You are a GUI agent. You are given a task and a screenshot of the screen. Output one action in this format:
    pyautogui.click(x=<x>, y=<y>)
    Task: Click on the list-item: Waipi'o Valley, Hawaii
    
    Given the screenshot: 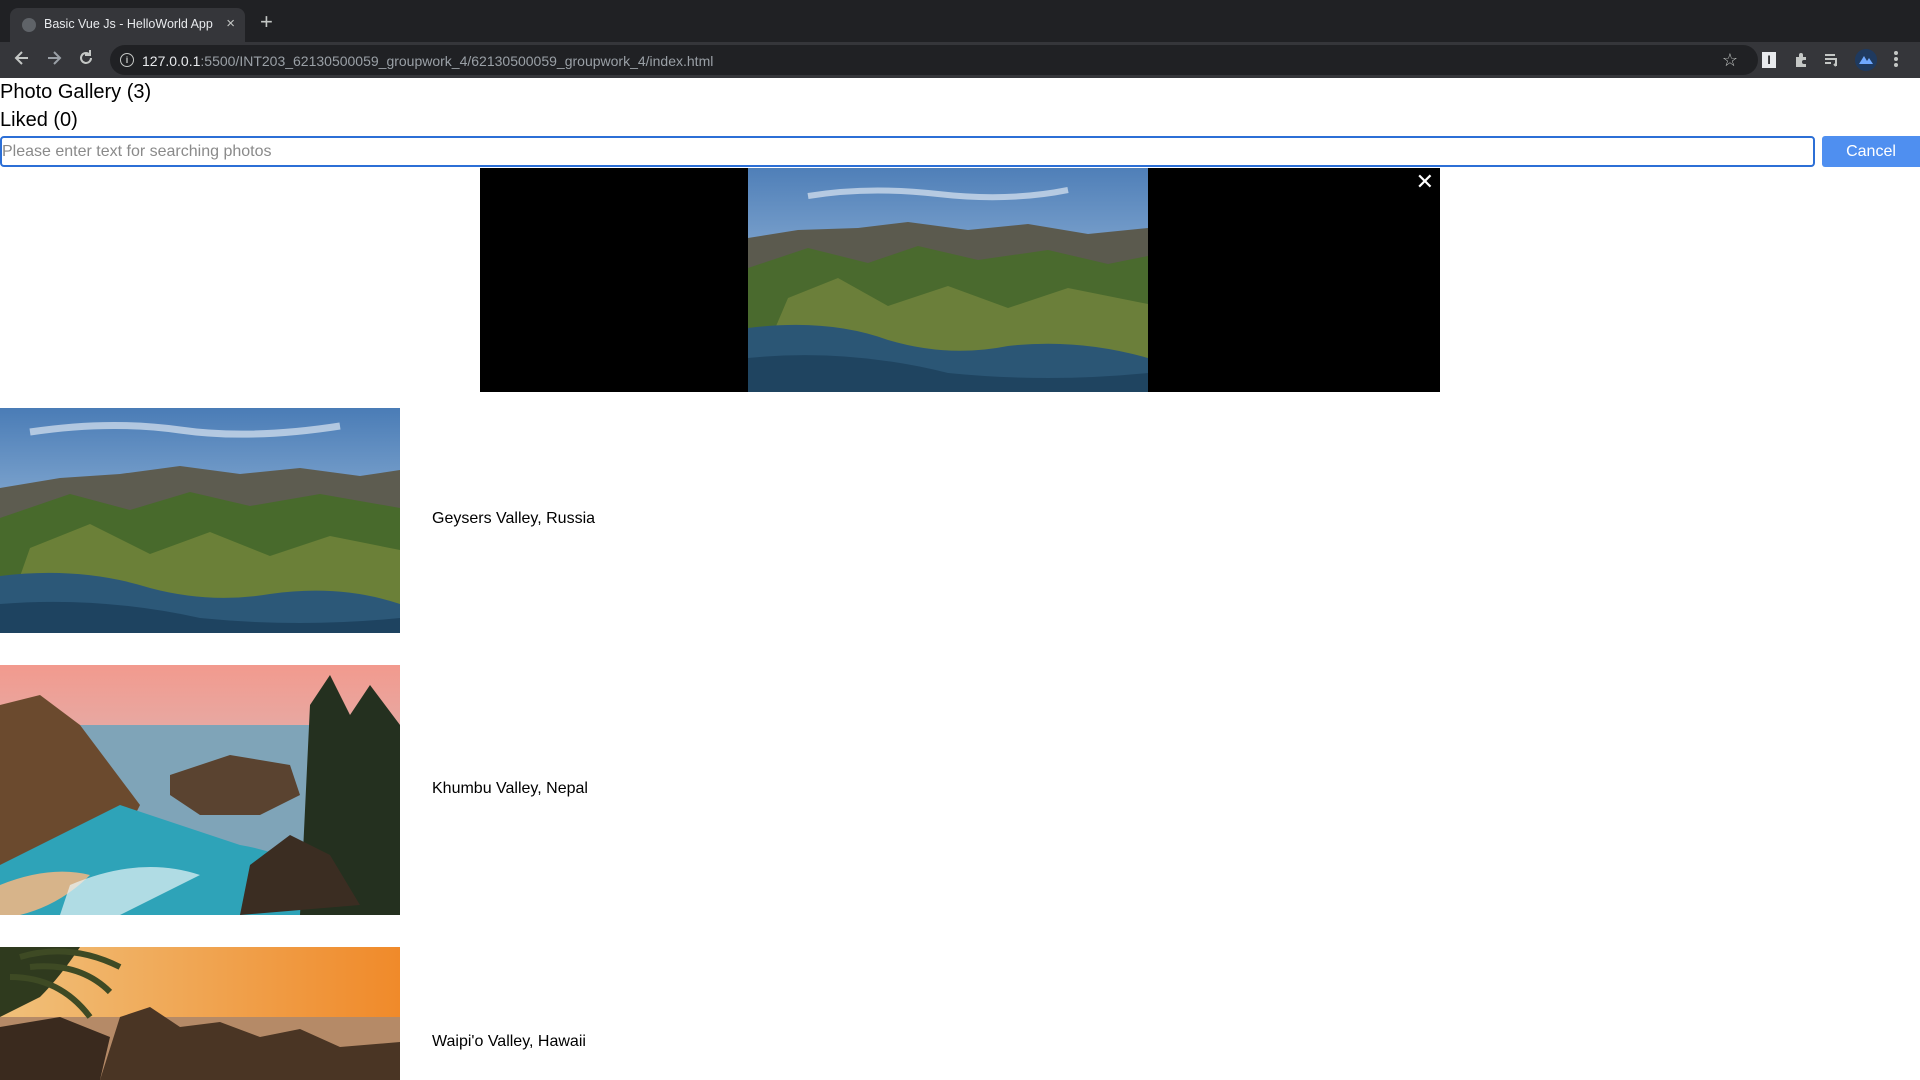 What is the action you would take?
    pyautogui.click(x=300, y=1013)
    